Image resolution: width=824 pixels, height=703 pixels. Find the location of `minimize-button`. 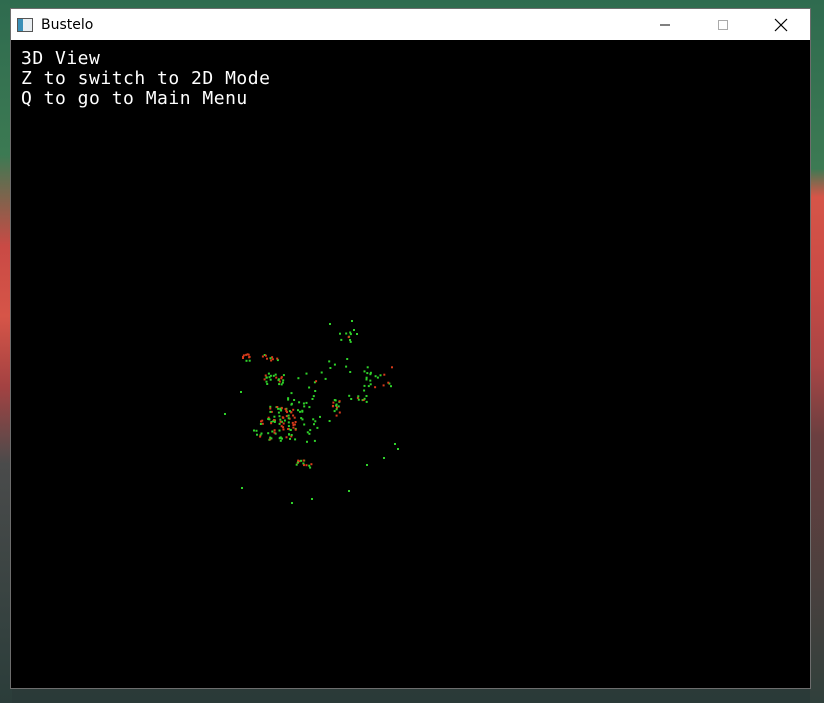

minimize-button is located at coordinates (665, 24).